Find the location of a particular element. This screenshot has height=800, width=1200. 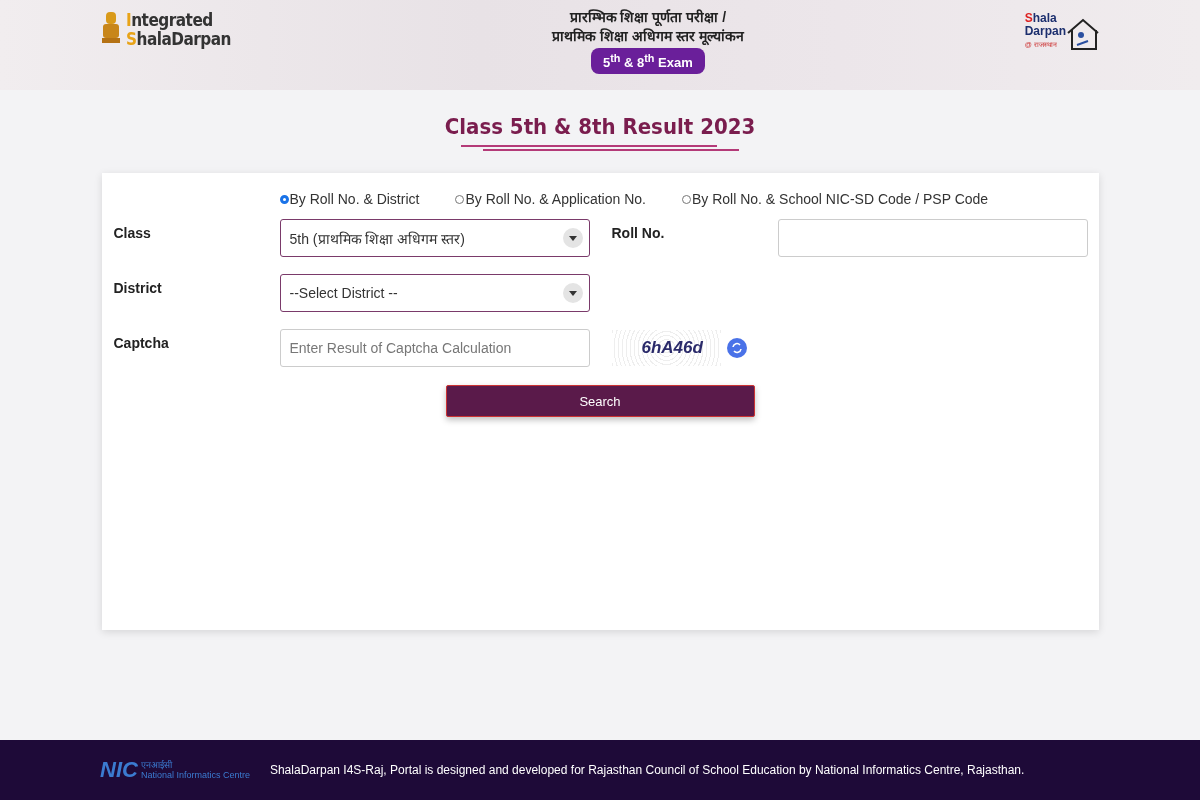

field-label: Class is located at coordinates (132, 233).